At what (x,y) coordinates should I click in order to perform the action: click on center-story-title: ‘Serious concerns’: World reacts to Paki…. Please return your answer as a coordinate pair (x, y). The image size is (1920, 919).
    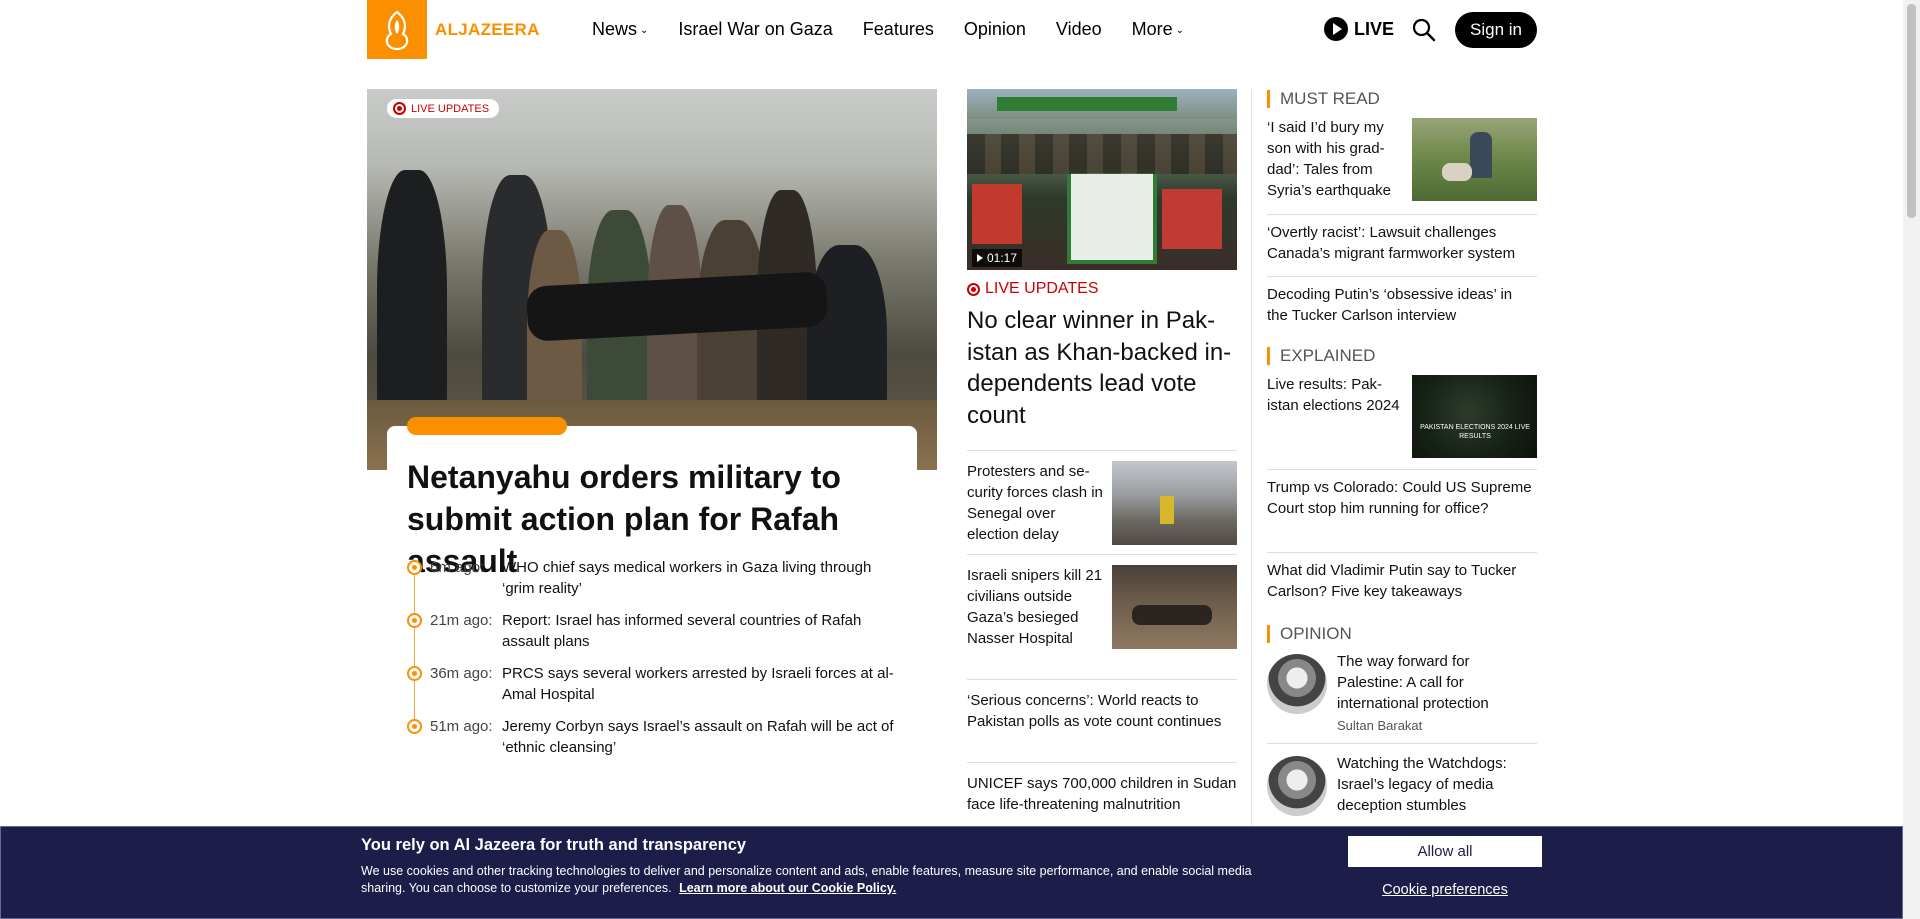
    Looking at the image, I should click on (1094, 711).